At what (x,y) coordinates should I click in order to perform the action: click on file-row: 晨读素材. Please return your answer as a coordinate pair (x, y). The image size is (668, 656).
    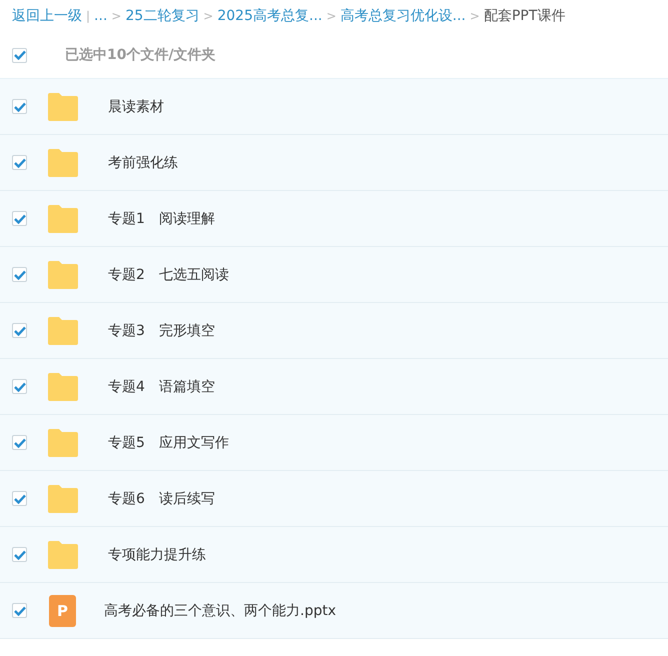
    Looking at the image, I should click on (334, 107).